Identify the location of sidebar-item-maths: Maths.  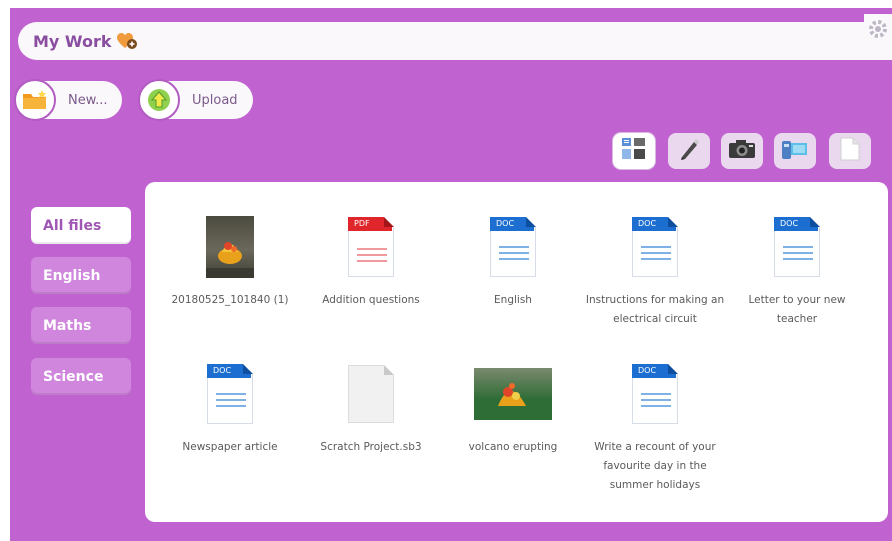
(81, 325).